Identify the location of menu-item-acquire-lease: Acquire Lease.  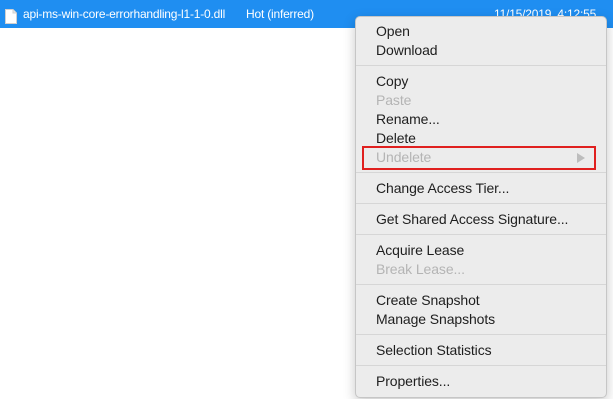
(481, 250).